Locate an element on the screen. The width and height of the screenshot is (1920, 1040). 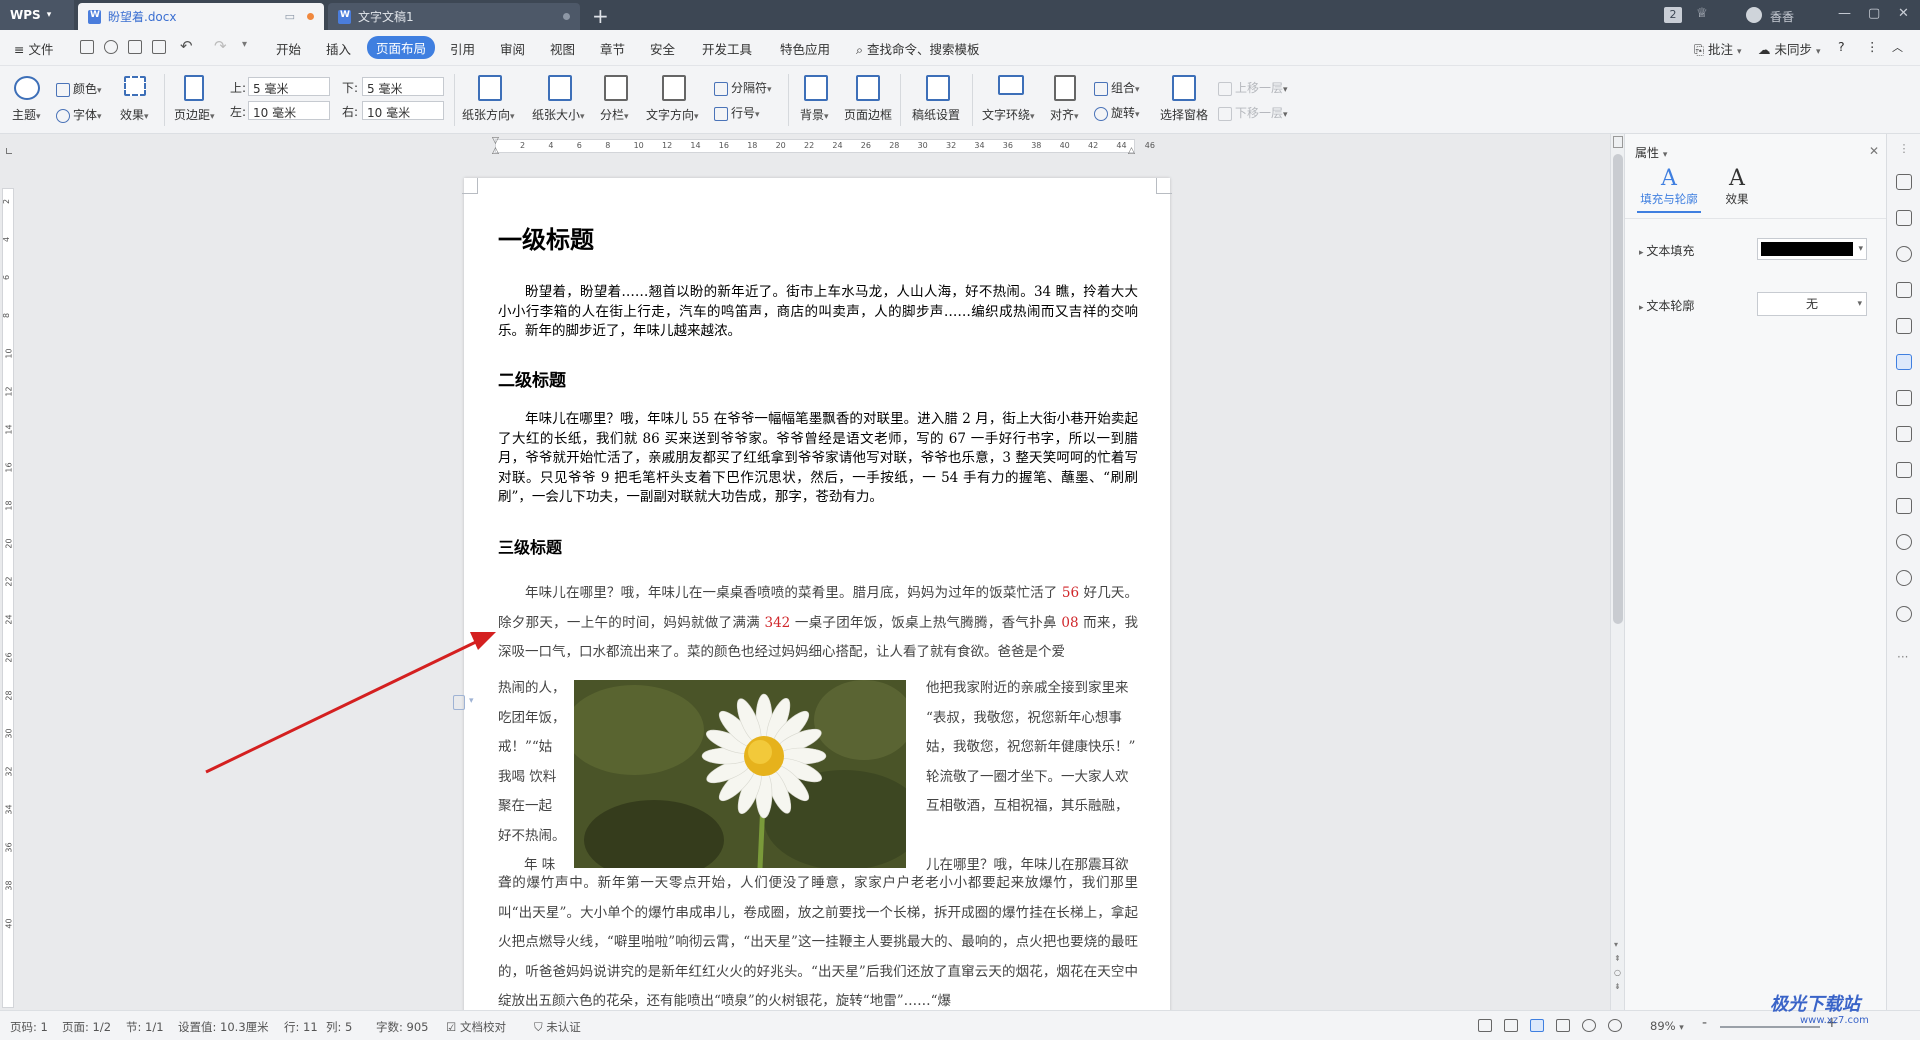
chevron-down-icon: ▾ is located at coordinates (471, 701).